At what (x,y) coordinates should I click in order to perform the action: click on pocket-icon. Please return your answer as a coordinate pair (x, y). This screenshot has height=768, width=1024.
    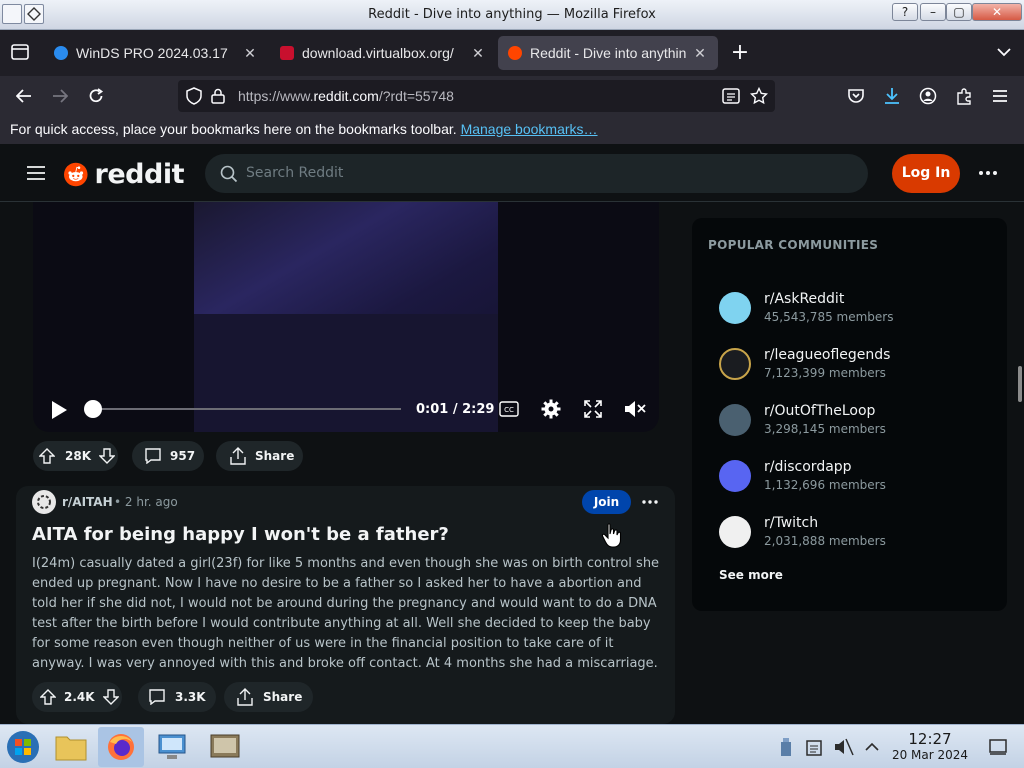
    Looking at the image, I should click on (856, 96).